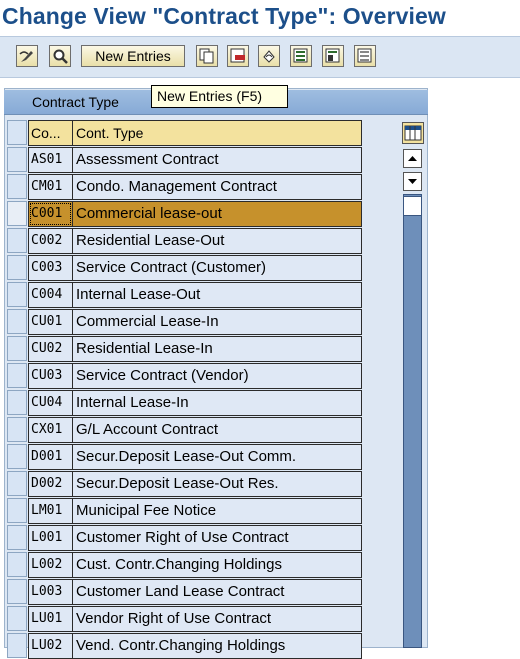 The width and height of the screenshot is (520, 659). Describe the element at coordinates (412, 421) in the screenshot. I see `vertical-scrollbar` at that location.